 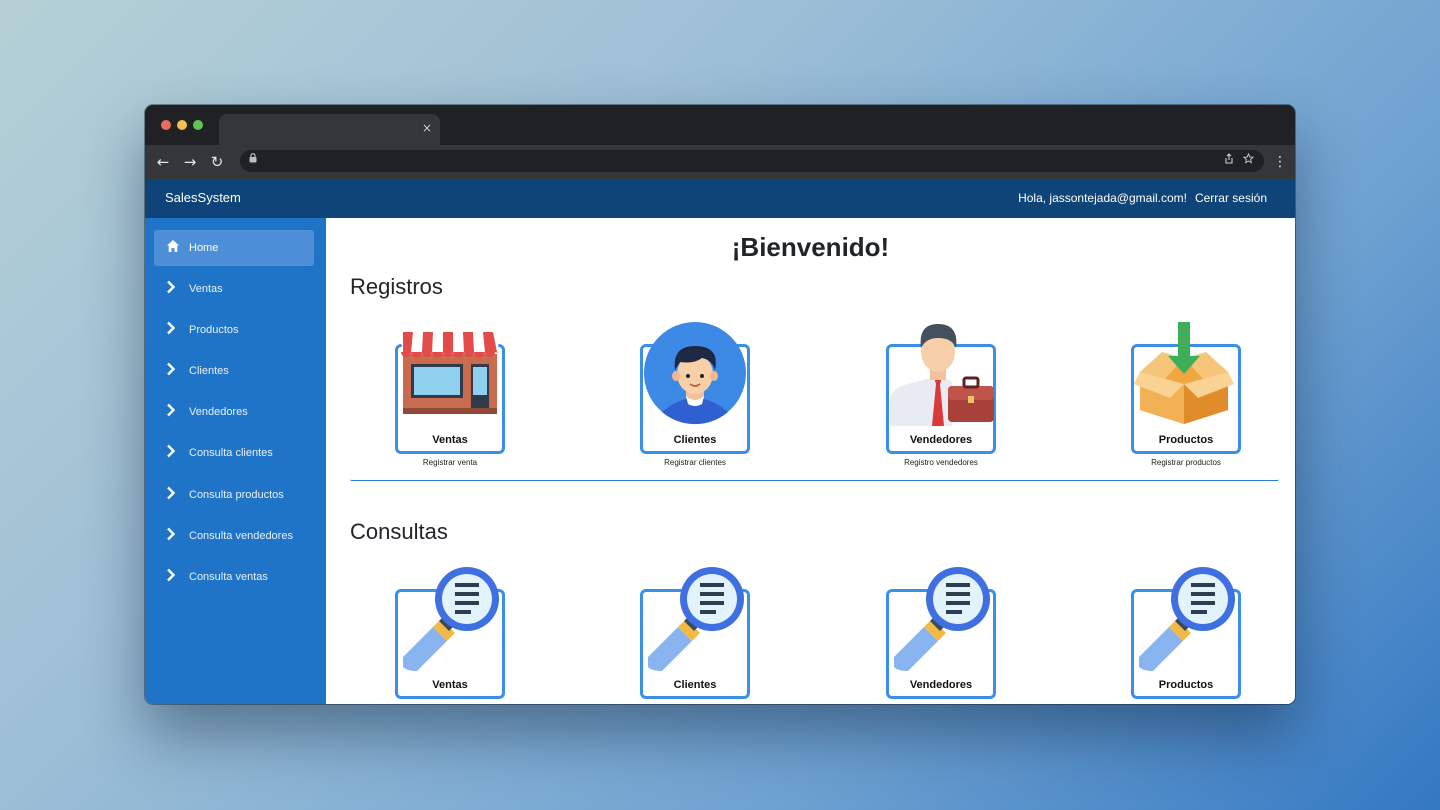 I want to click on maximize-window-button, so click(x=198, y=125).